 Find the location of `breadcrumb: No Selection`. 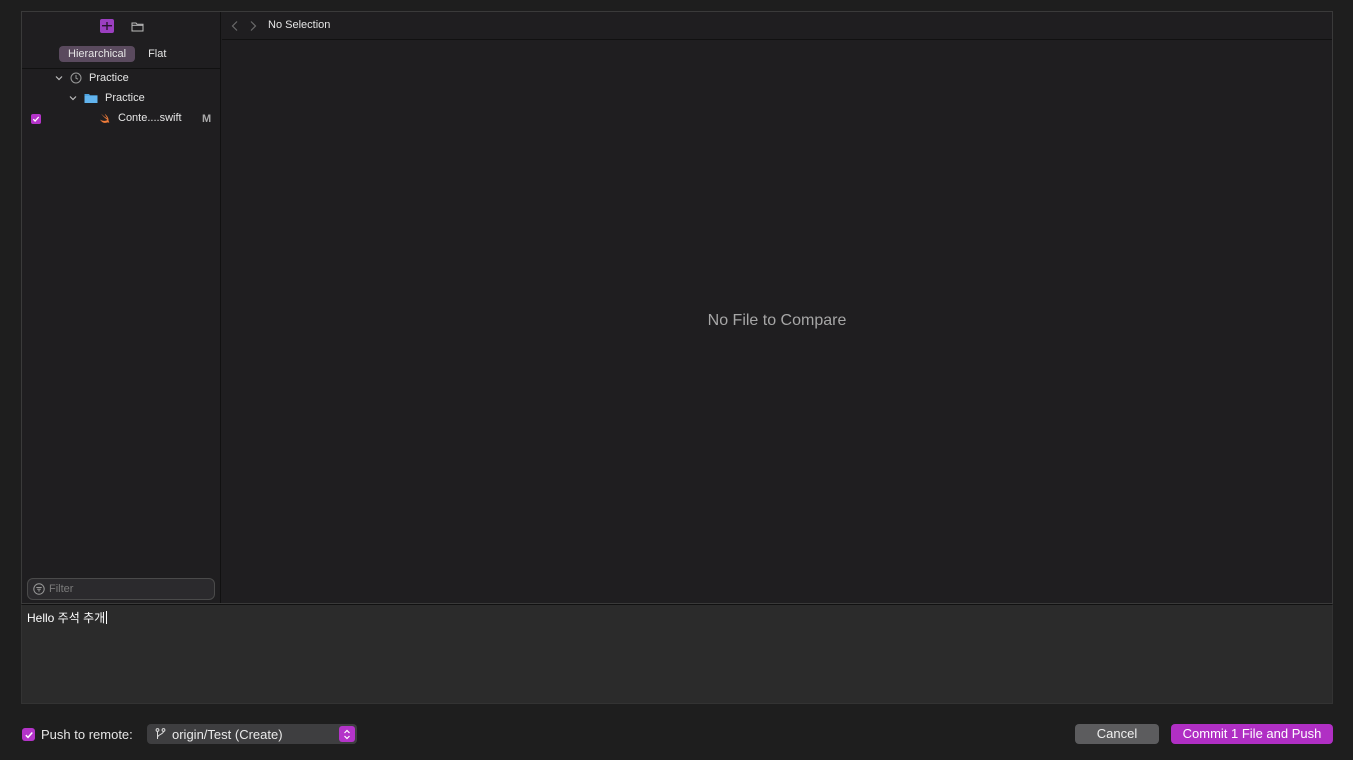

breadcrumb: No Selection is located at coordinates (299, 25).